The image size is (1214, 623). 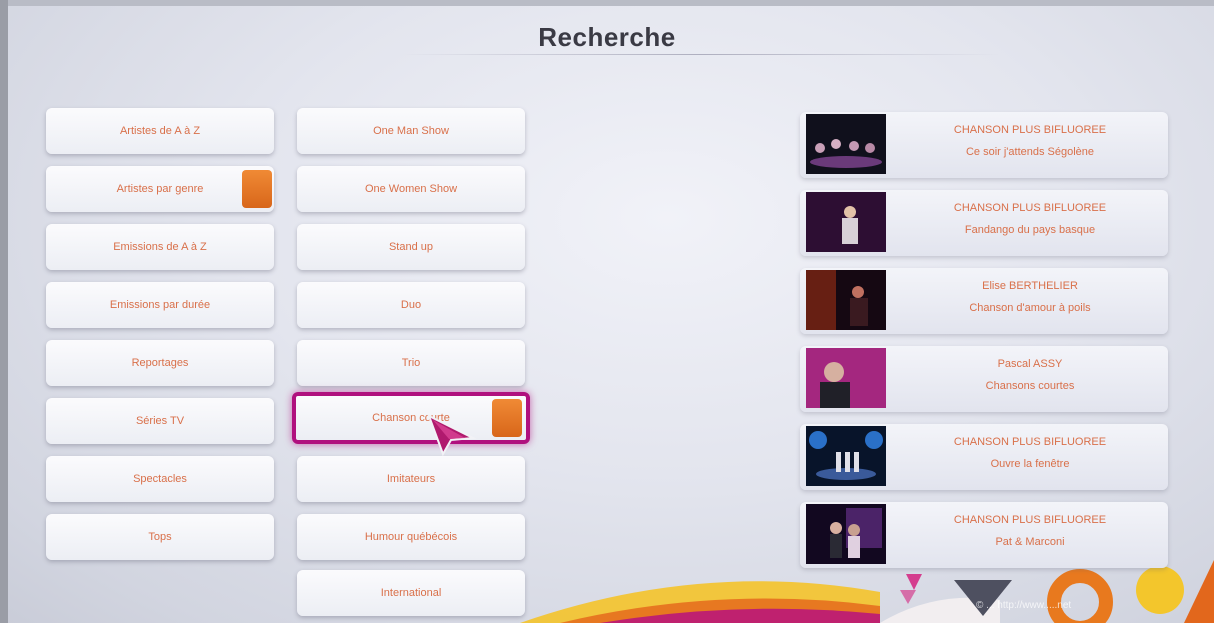 I want to click on menu-label: Artistes par genre, so click(x=160, y=189).